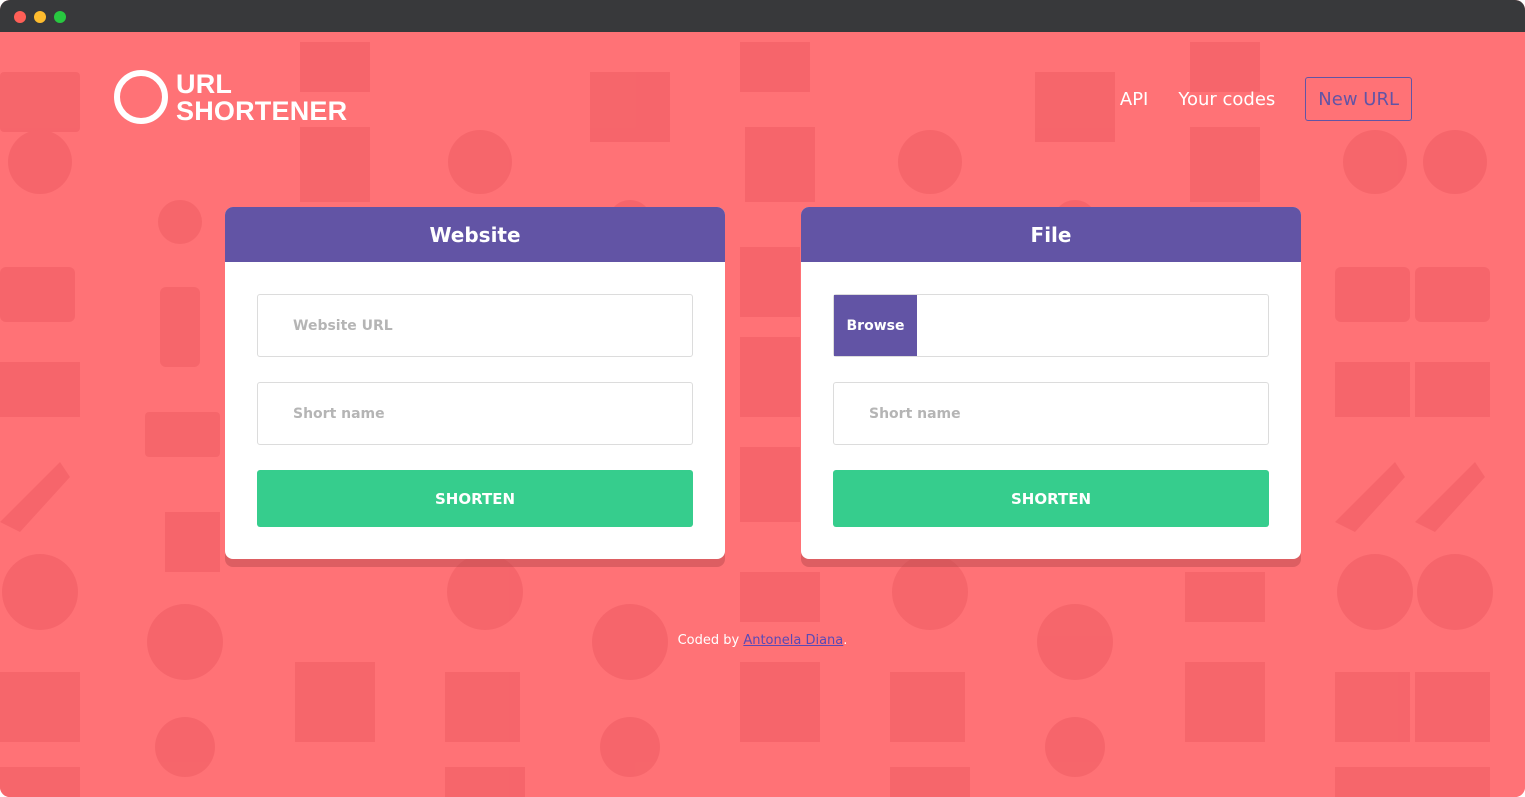 The image size is (1525, 797). I want to click on website-shorten-button: SHORTEN, so click(475, 498).